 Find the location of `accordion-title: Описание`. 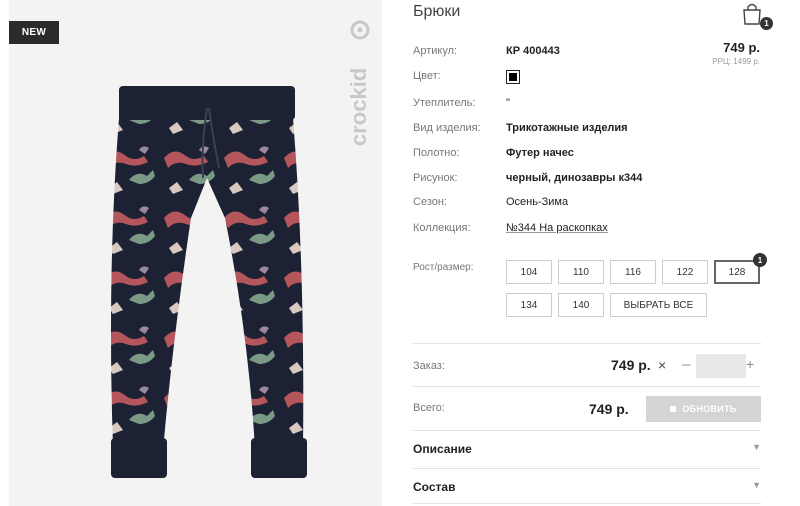

accordion-title: Описание is located at coordinates (442, 449).